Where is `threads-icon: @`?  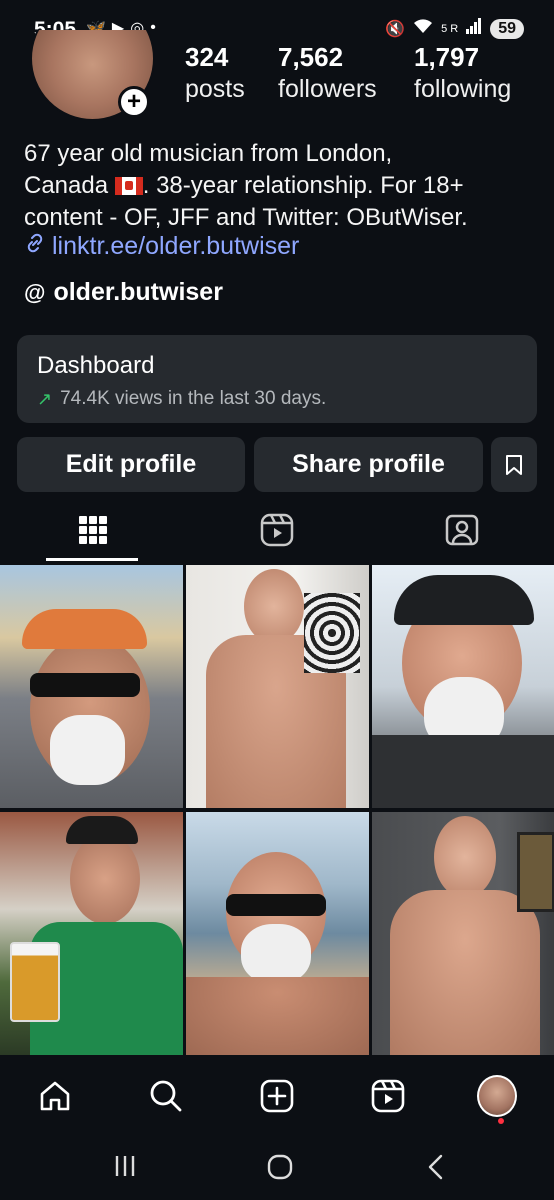 threads-icon: @ is located at coordinates (35, 292).